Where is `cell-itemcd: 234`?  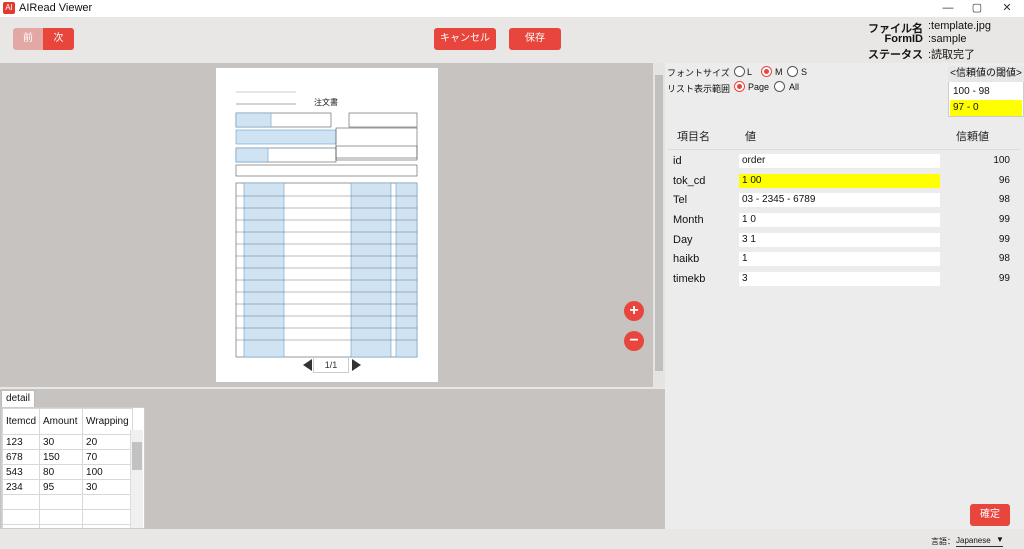
cell-itemcd: 234 is located at coordinates (21, 487).